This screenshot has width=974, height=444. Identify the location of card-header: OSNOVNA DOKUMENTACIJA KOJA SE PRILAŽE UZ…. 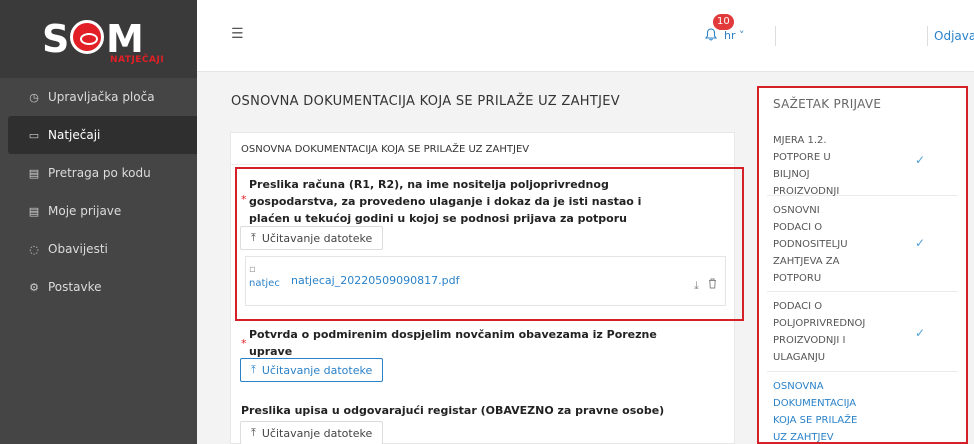
(482, 149).